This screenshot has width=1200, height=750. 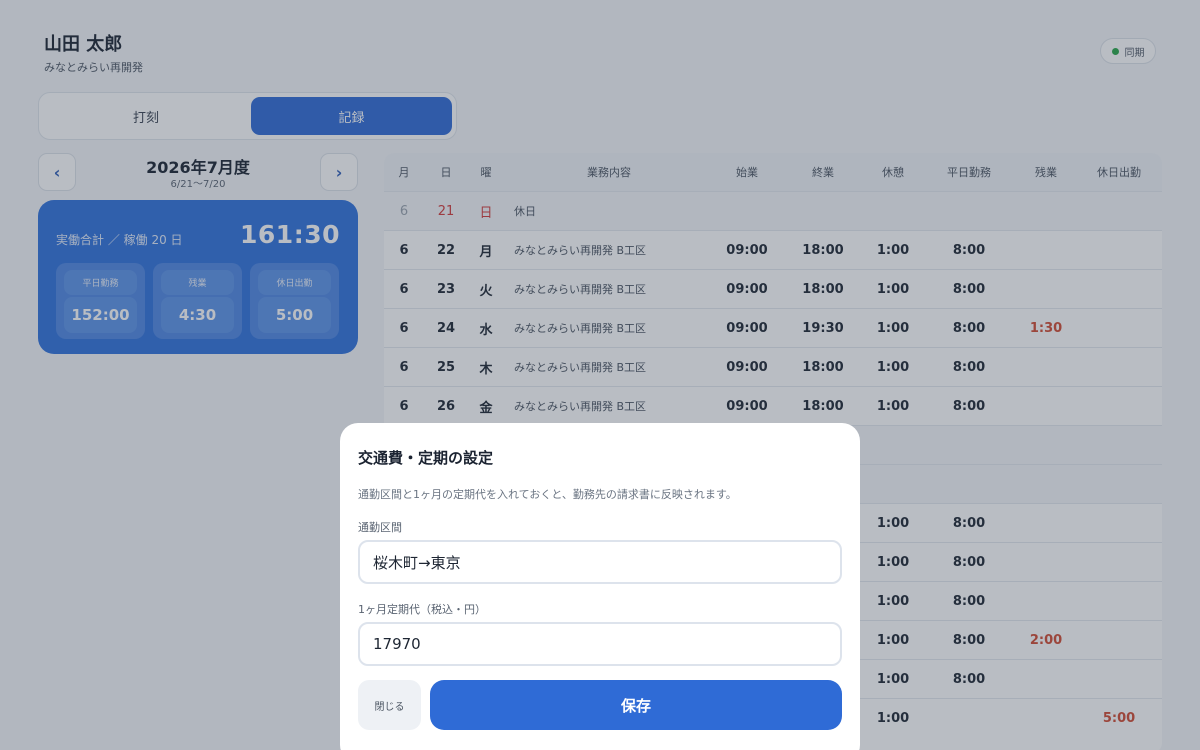 What do you see at coordinates (636, 705) in the screenshot?
I see `save-button: 保存` at bounding box center [636, 705].